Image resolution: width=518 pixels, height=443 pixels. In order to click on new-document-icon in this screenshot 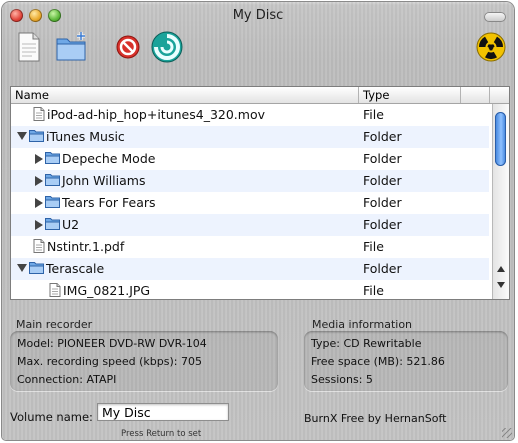, I will do `click(29, 47)`.